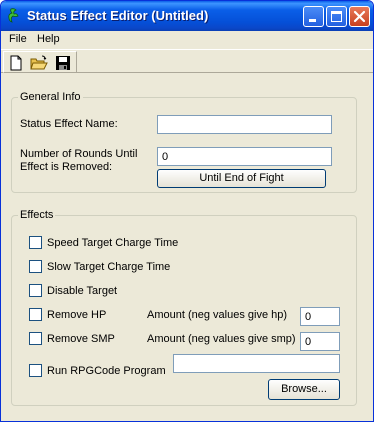 The image size is (374, 422). I want to click on slow-target-checkbox, so click(35, 266).